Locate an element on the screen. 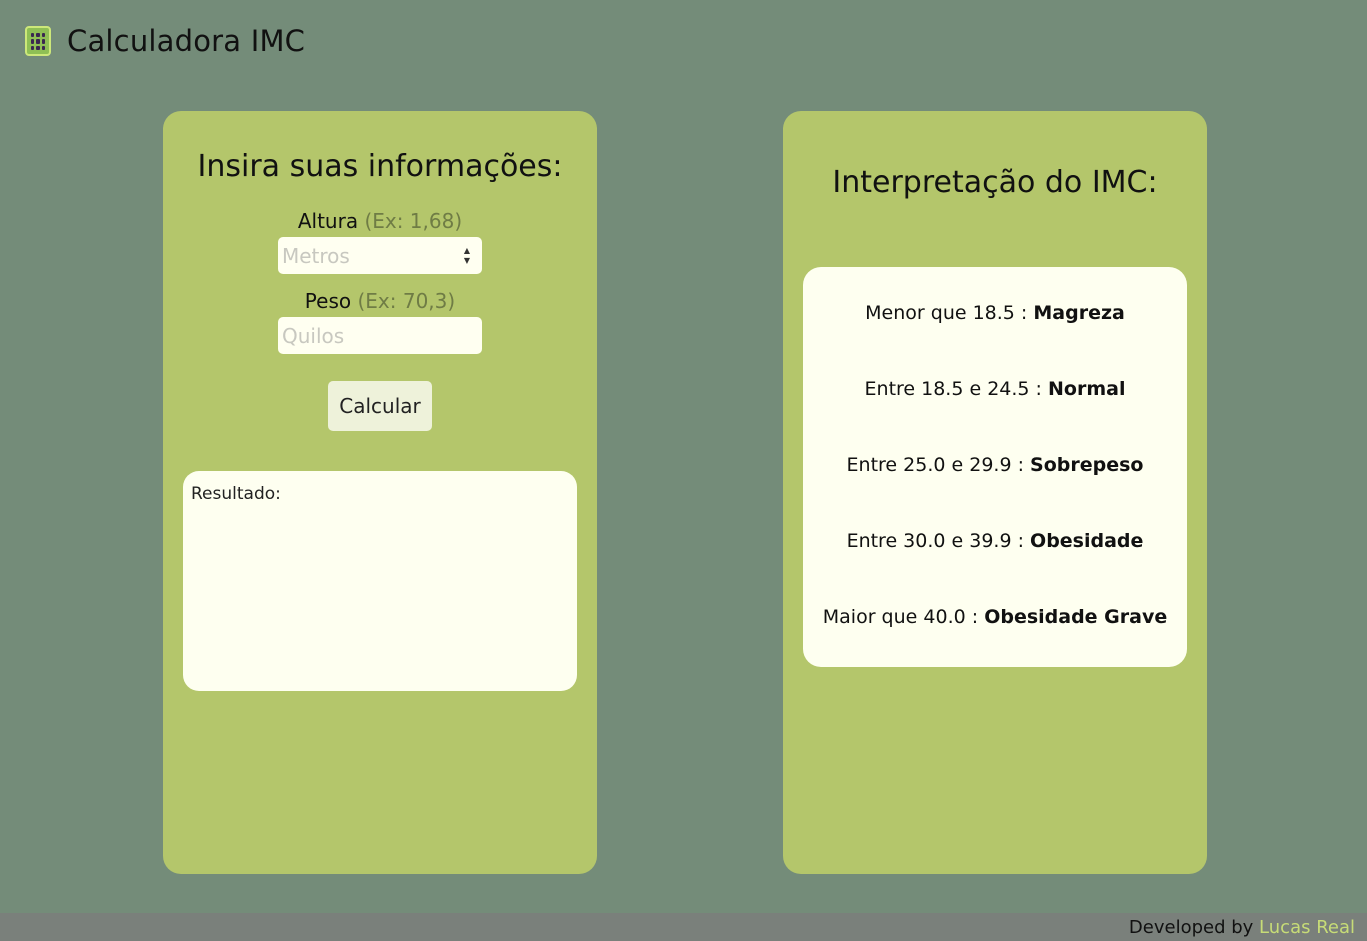 The width and height of the screenshot is (1367, 941). range-row: Maior que 40.0 : Obesidade Grave is located at coordinates (995, 617).